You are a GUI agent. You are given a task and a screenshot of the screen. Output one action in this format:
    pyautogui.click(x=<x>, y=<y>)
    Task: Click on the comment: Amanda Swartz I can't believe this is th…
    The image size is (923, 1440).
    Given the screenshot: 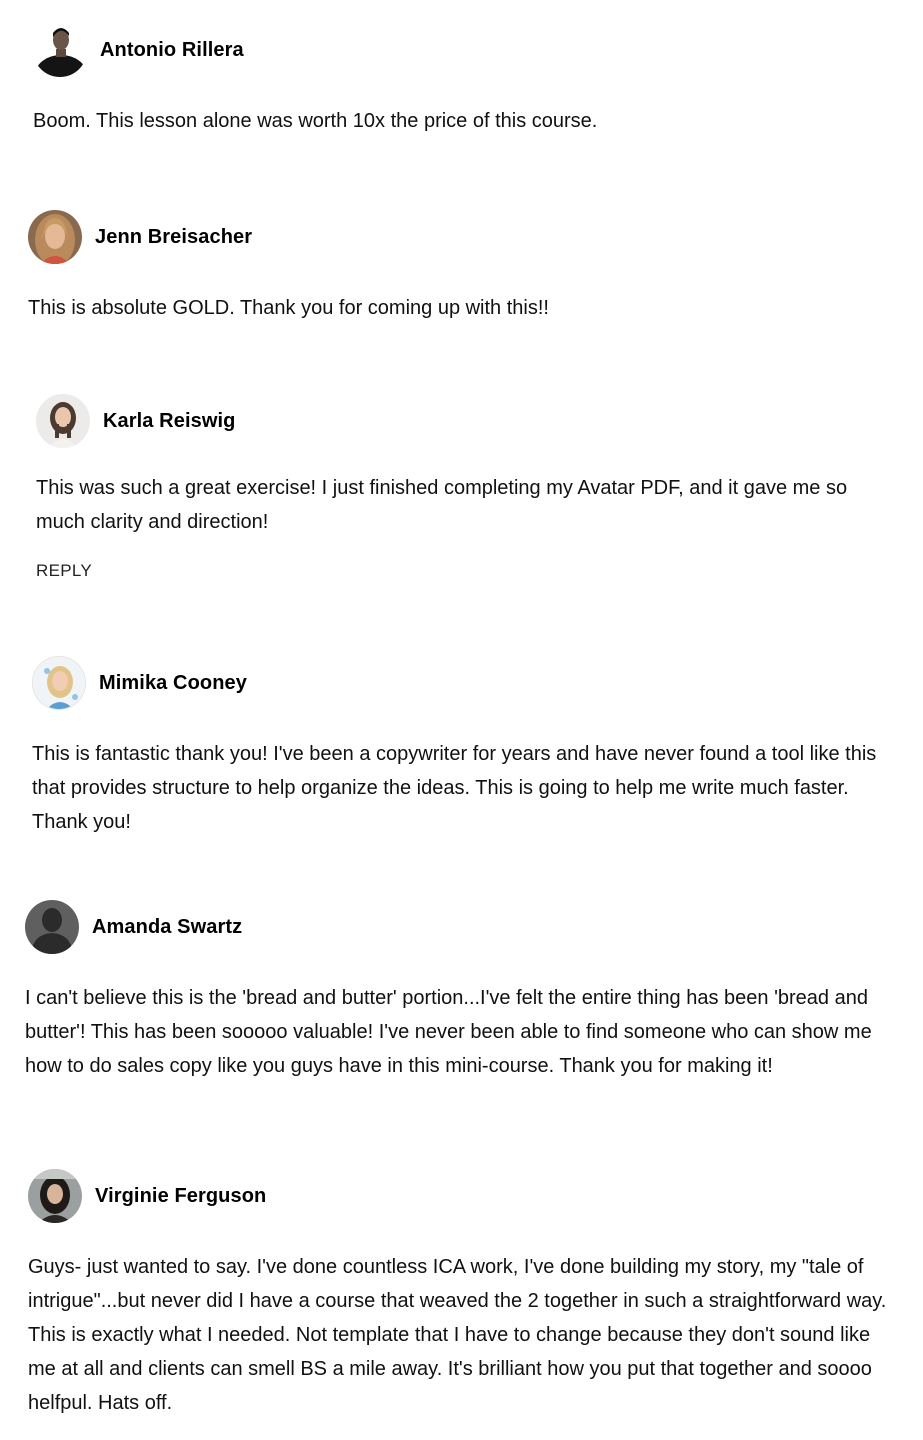 What is the action you would take?
    pyautogui.click(x=460, y=991)
    